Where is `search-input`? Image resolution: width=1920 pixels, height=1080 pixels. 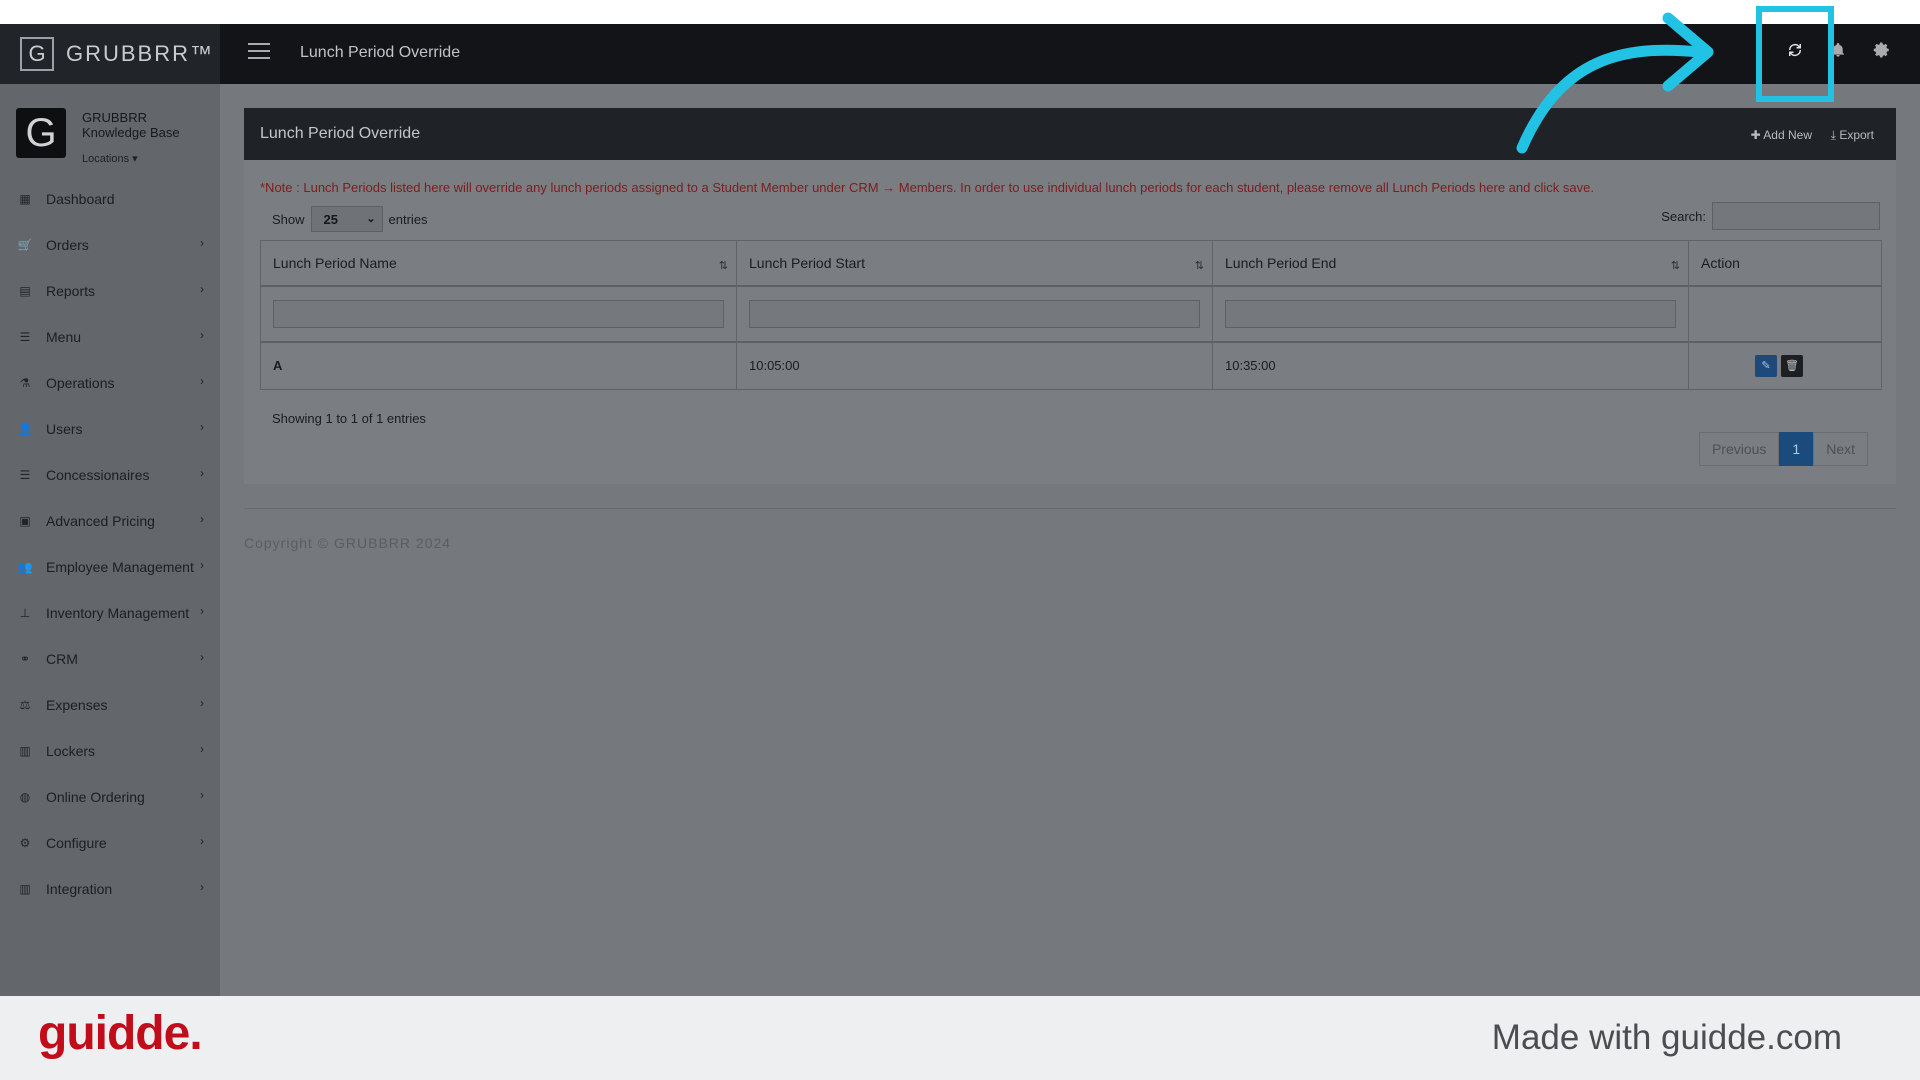
search-input is located at coordinates (1796, 216).